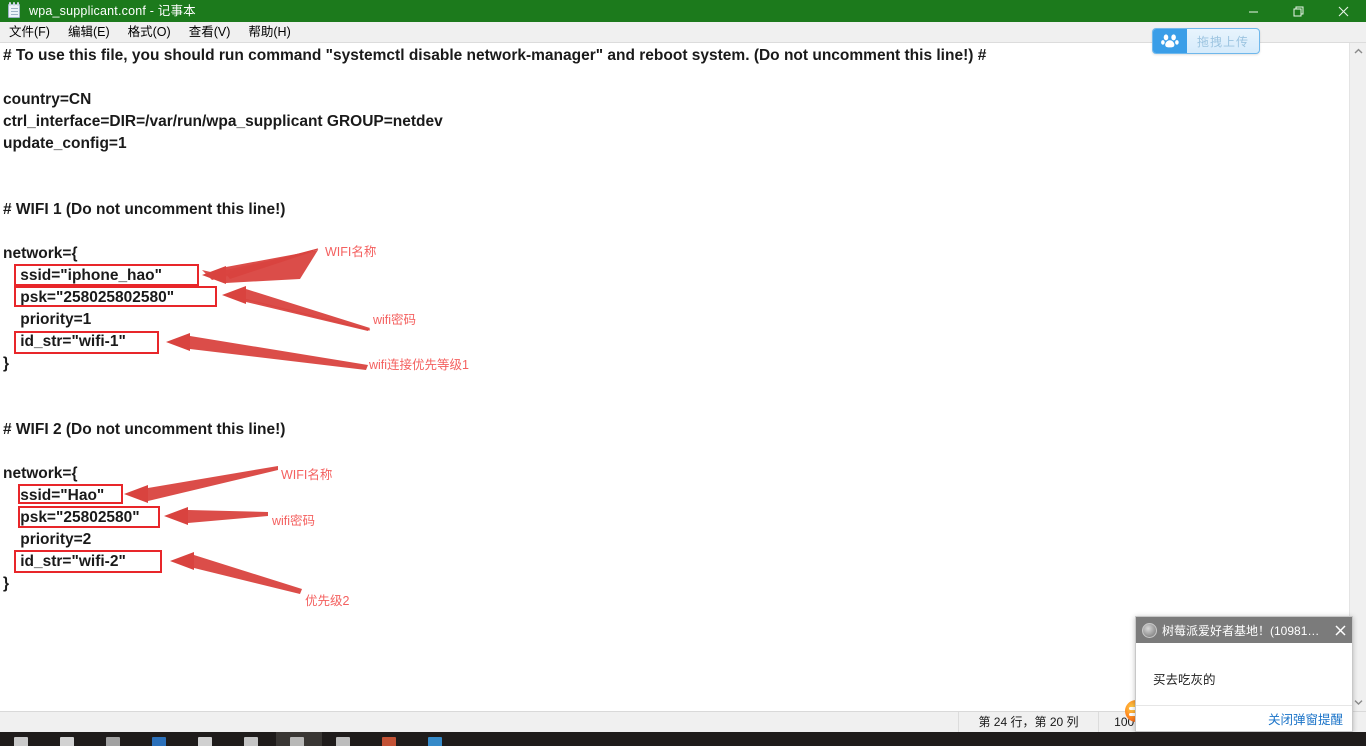  What do you see at coordinates (1244, 674) in the screenshot?
I see `qq-message-popup: 树莓派爱好者基地！(10981… 买去吃灰的 关闭弹窗提醒` at bounding box center [1244, 674].